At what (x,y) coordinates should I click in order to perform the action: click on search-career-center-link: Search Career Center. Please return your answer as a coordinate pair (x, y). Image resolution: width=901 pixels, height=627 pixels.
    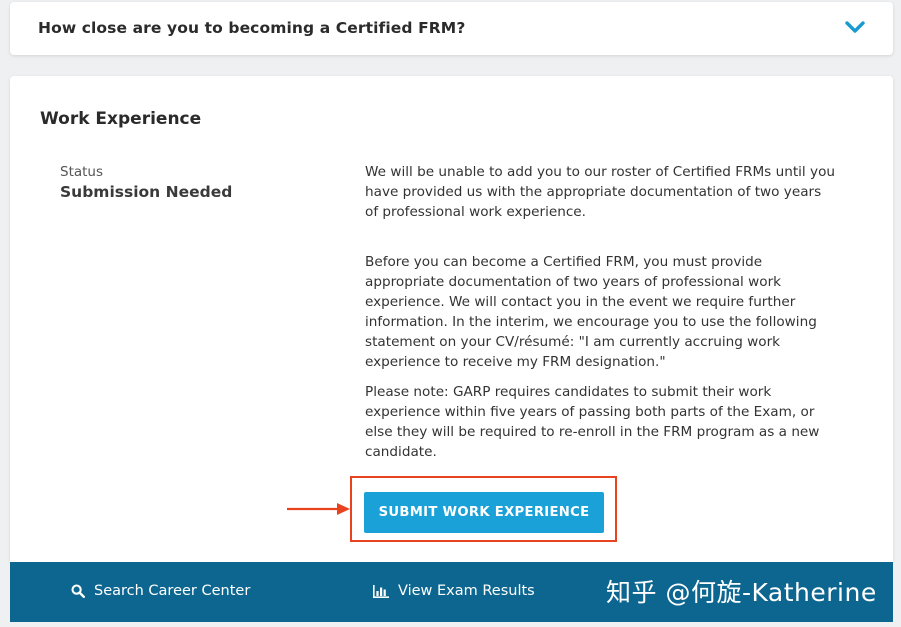
    Looking at the image, I should click on (160, 591).